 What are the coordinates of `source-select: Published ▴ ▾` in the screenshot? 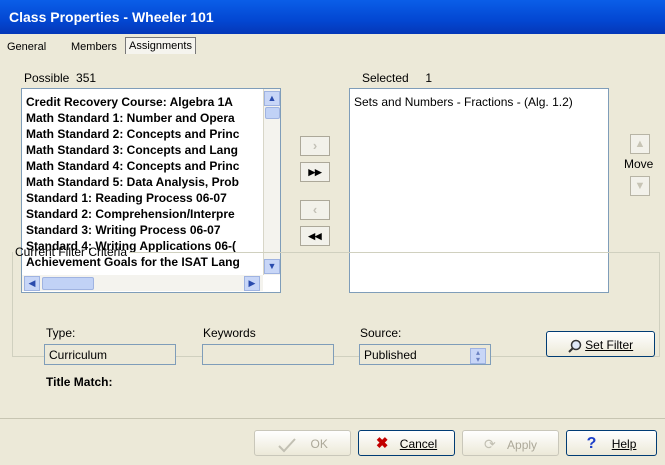 It's located at (425, 354).